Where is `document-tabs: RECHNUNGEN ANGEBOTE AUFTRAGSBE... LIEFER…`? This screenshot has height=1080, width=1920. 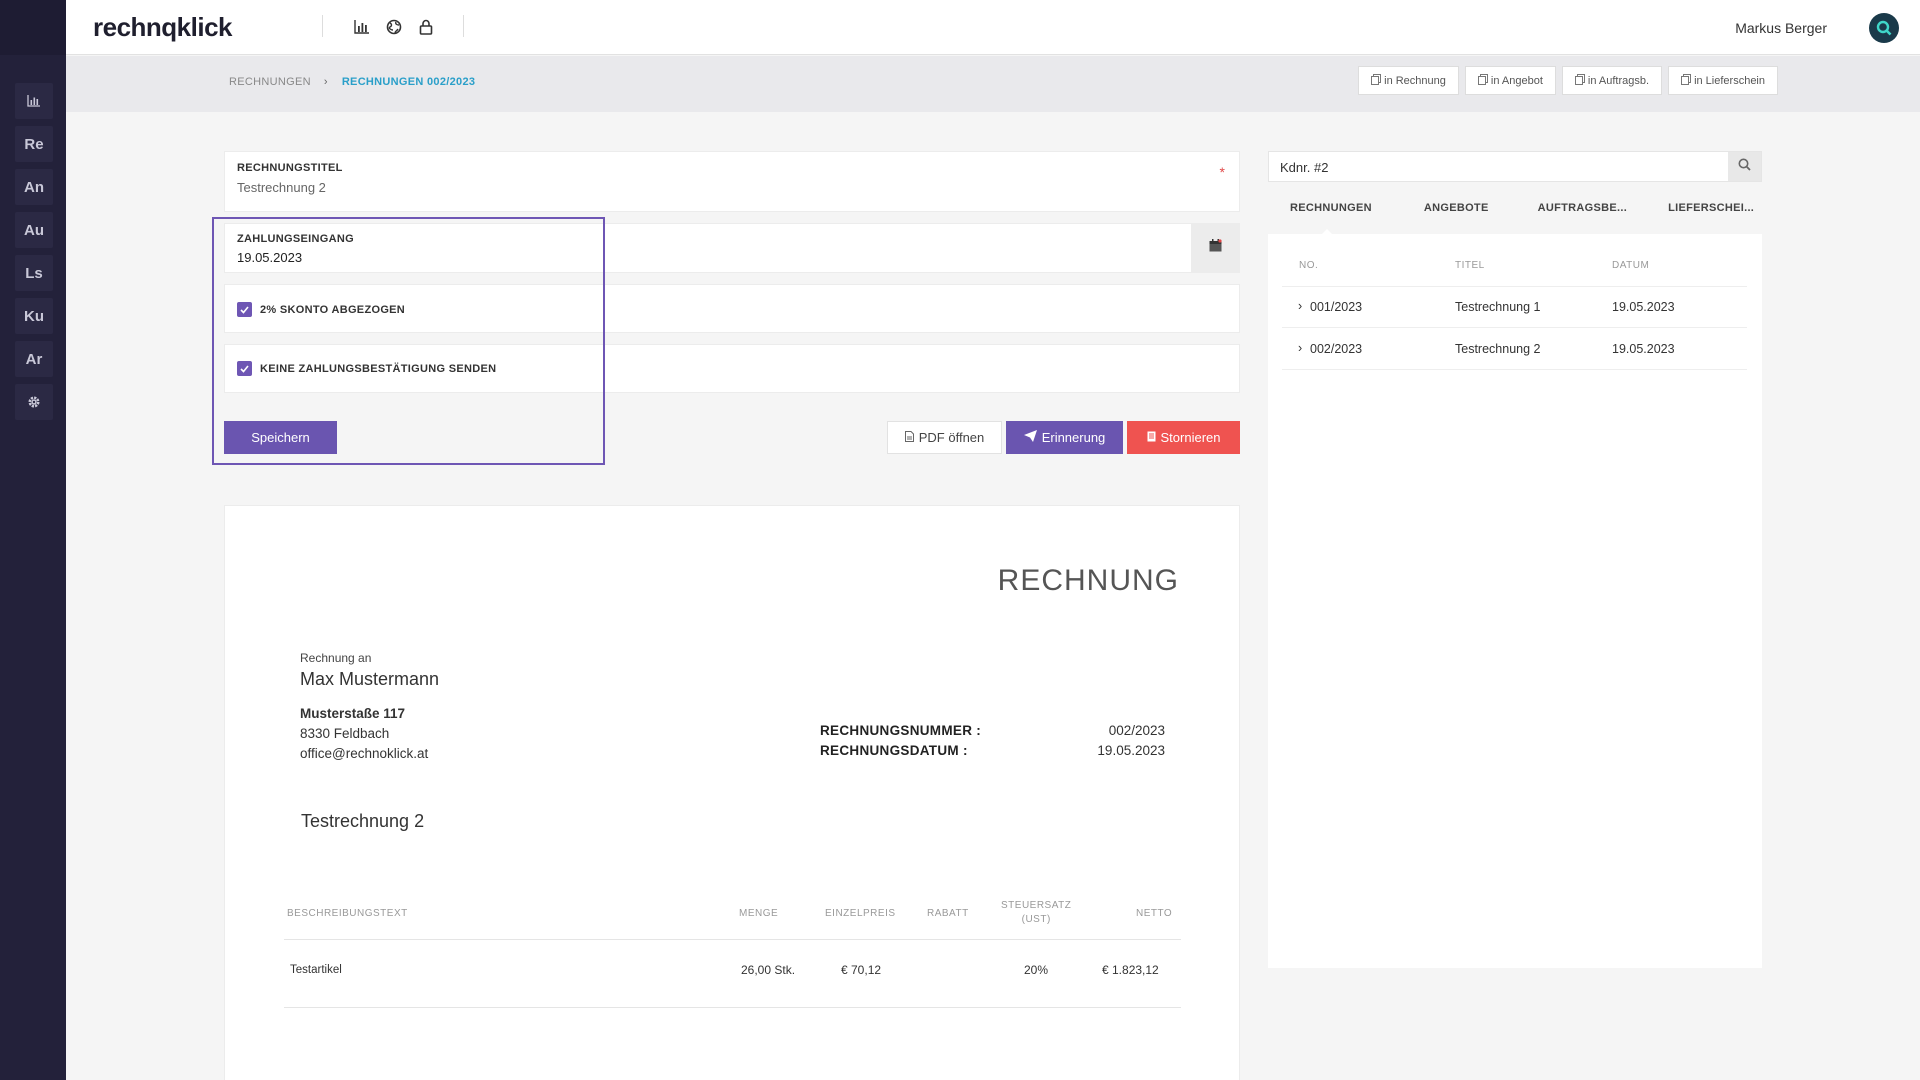 document-tabs: RECHNUNGEN ANGEBOTE AUFTRAGSBE... LIEFER… is located at coordinates (1515, 215).